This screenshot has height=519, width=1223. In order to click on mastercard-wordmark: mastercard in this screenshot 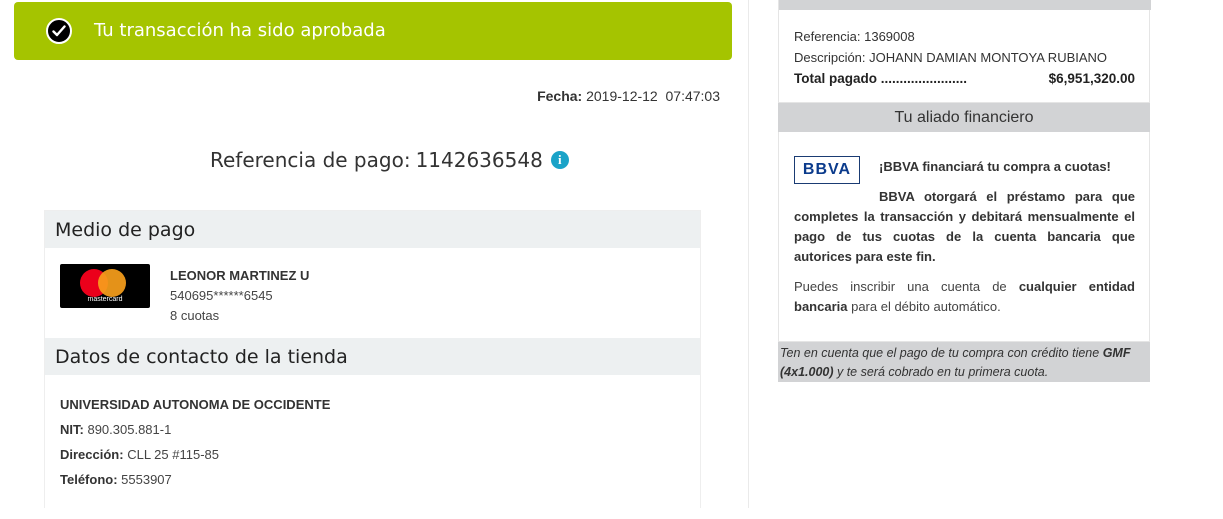, I will do `click(105, 299)`.